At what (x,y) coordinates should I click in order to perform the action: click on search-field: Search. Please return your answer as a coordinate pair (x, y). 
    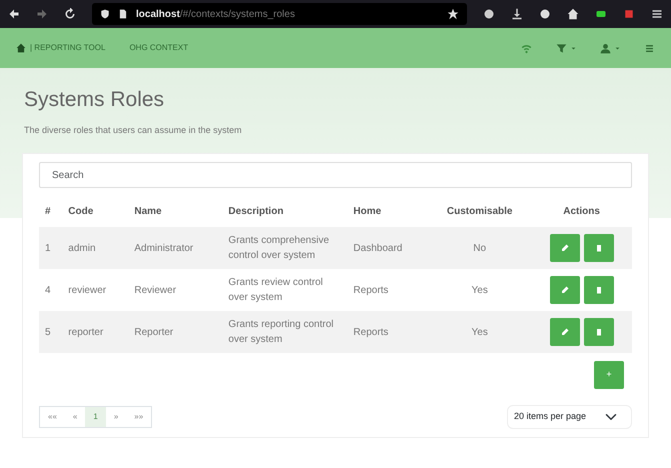
    Looking at the image, I should click on (335, 175).